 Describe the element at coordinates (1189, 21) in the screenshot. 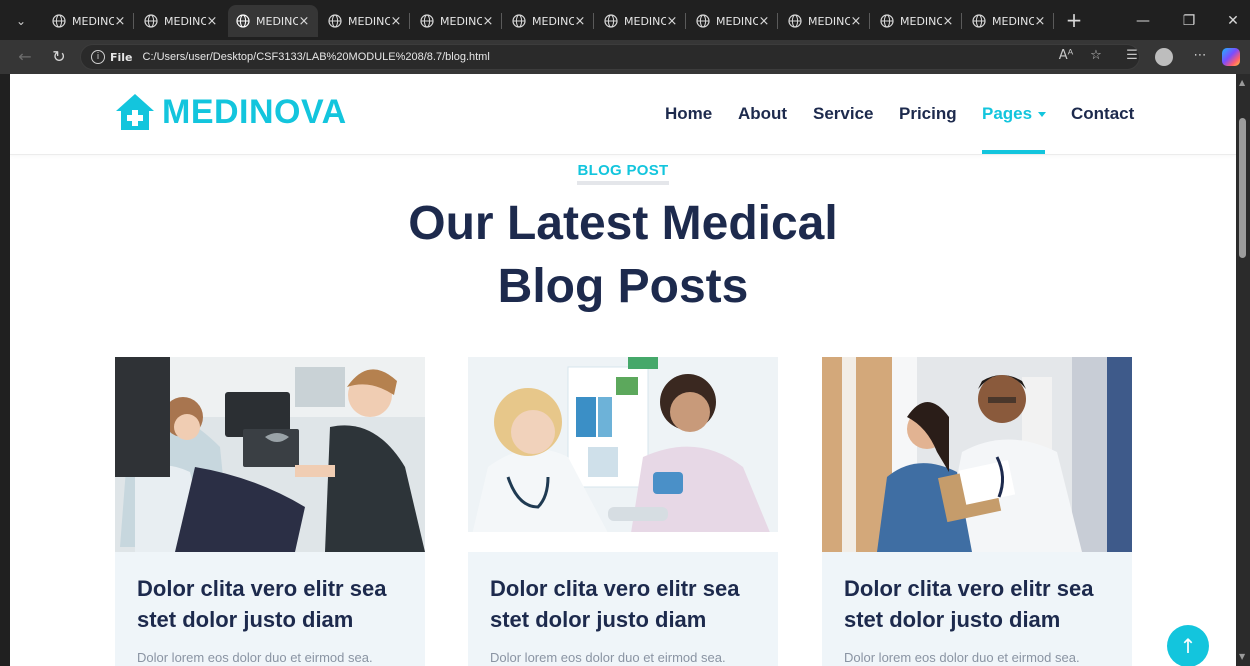

I see `restore-button: ❐` at that location.